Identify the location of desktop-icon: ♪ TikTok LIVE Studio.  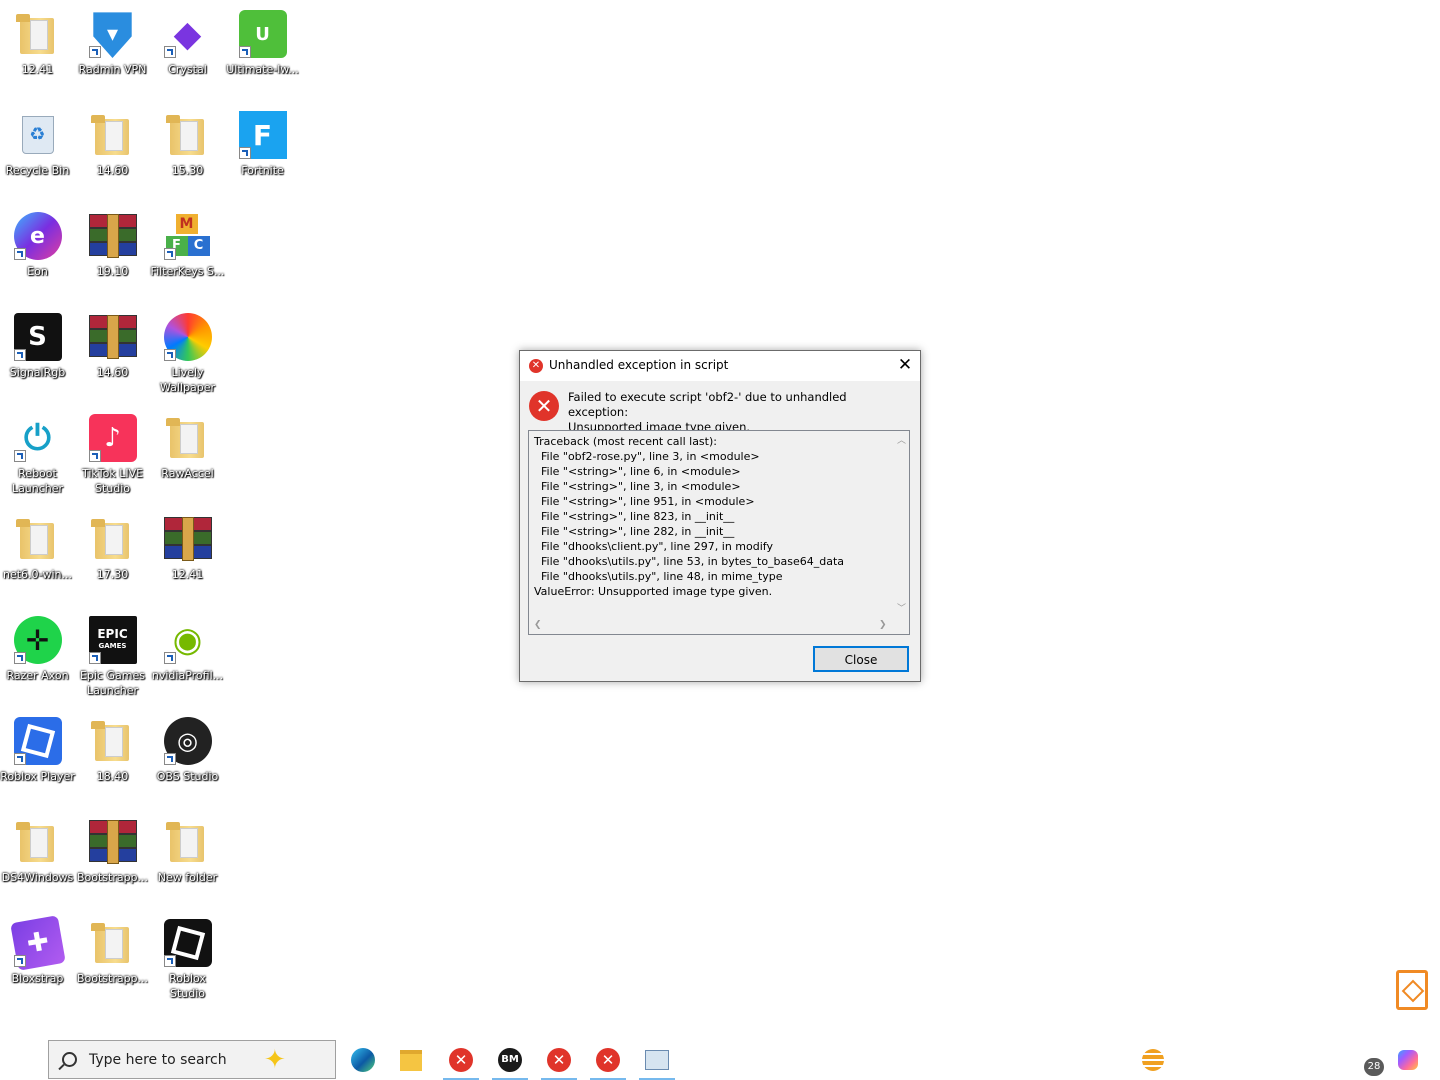
(112, 454).